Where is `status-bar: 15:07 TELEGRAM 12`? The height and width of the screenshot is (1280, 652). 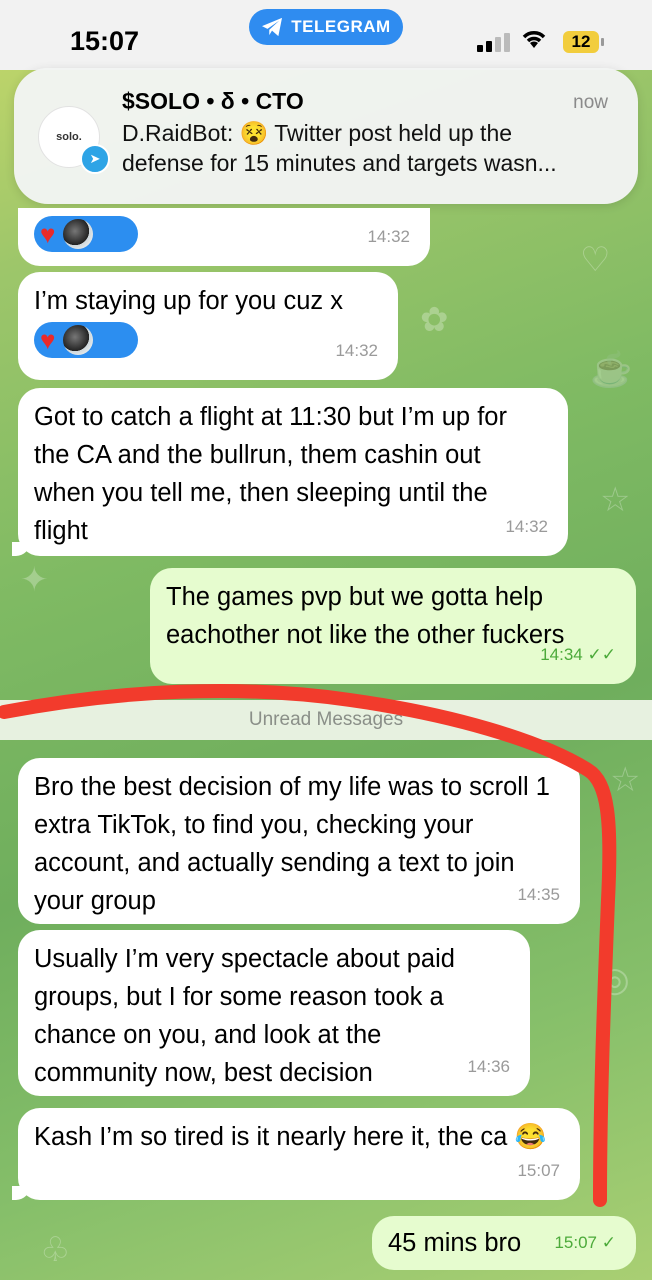
status-bar: 15:07 TELEGRAM 12 is located at coordinates (326, 35).